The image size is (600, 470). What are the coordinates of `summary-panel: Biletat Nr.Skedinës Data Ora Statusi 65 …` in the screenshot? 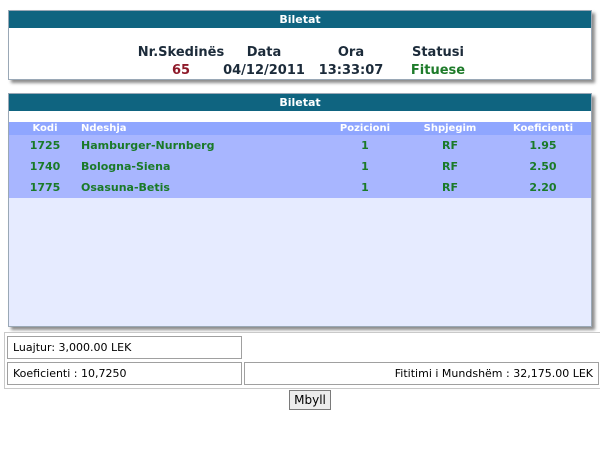 It's located at (300, 45).